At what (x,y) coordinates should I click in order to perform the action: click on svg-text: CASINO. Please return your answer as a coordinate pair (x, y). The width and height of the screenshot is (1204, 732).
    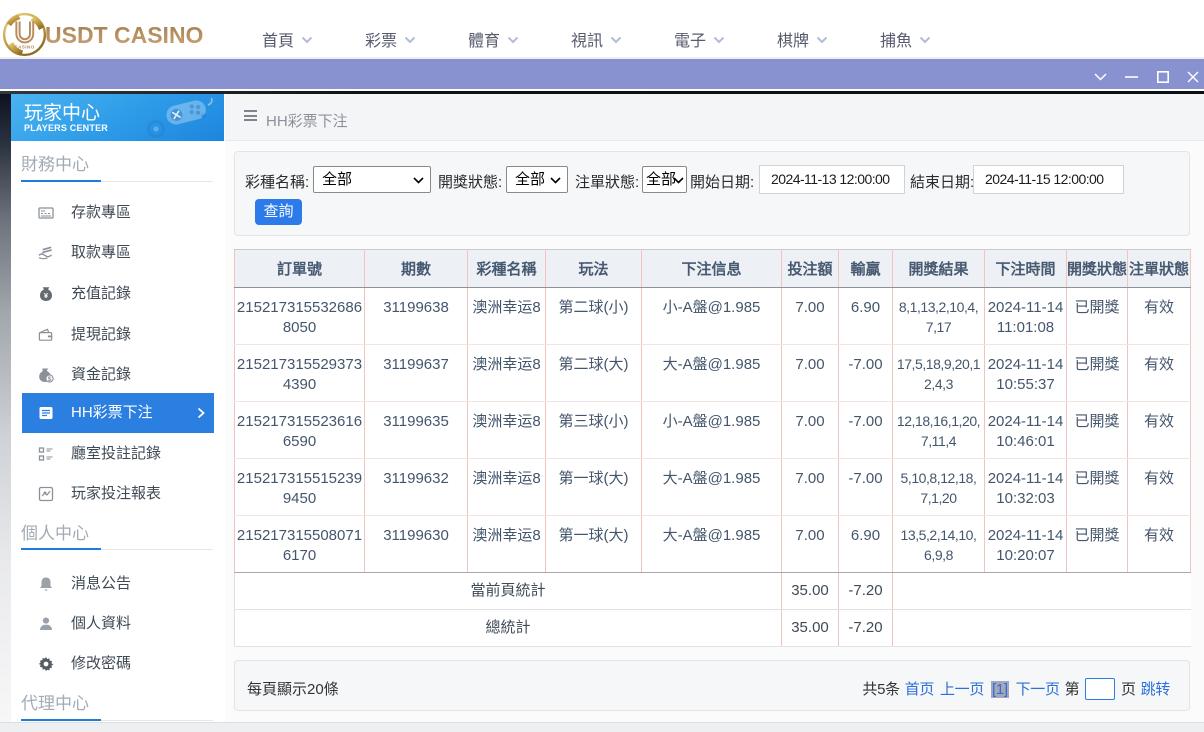
    Looking at the image, I should click on (24, 47).